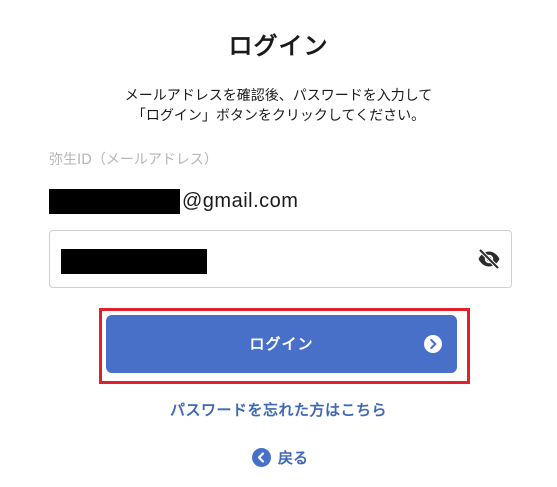 This screenshot has height=487, width=557. What do you see at coordinates (134, 261) in the screenshot?
I see `redacted-password` at bounding box center [134, 261].